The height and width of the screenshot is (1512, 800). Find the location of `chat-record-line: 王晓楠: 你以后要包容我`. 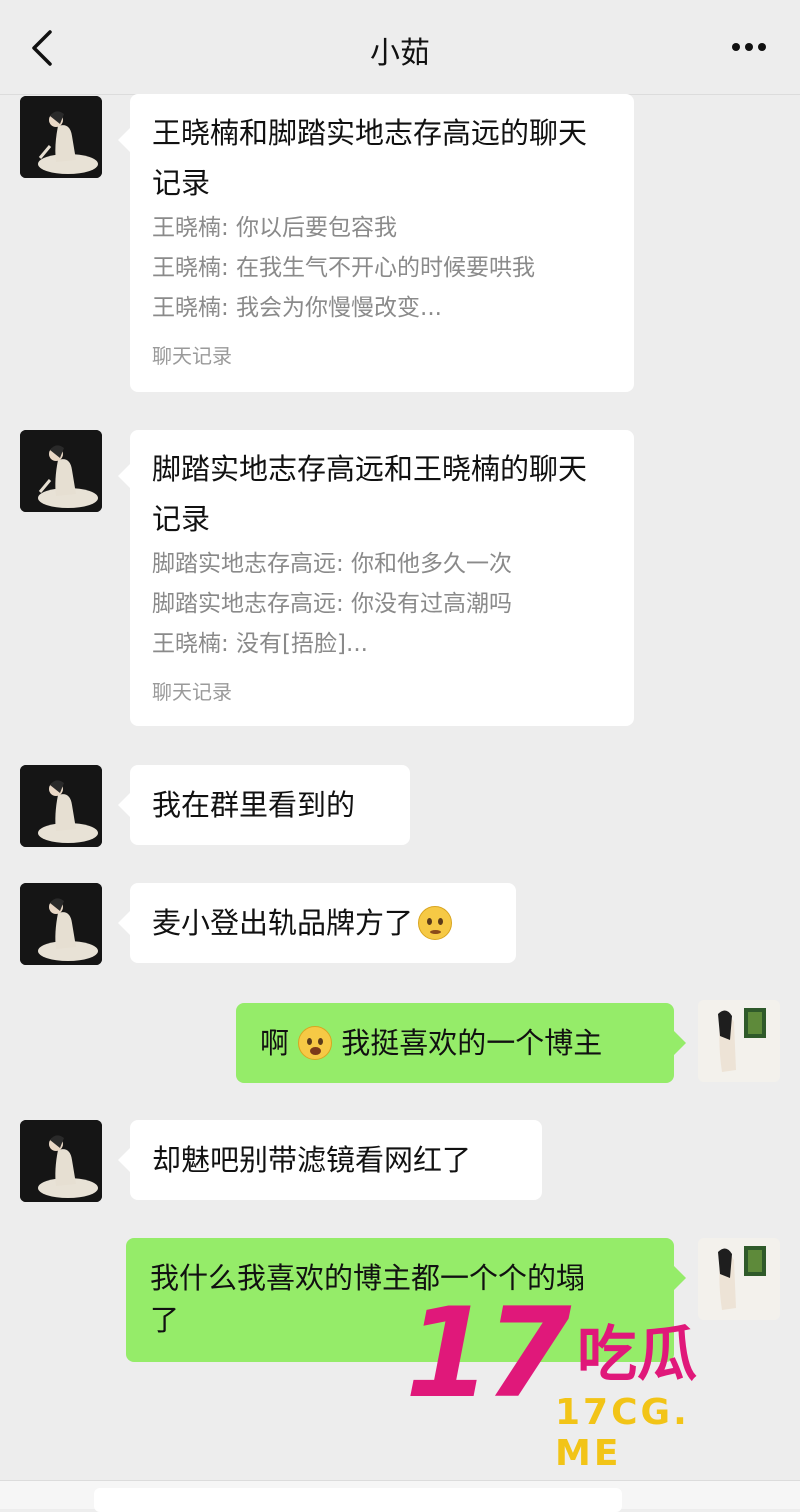

chat-record-line: 王晓楠: 你以后要包容我 is located at coordinates (275, 228).